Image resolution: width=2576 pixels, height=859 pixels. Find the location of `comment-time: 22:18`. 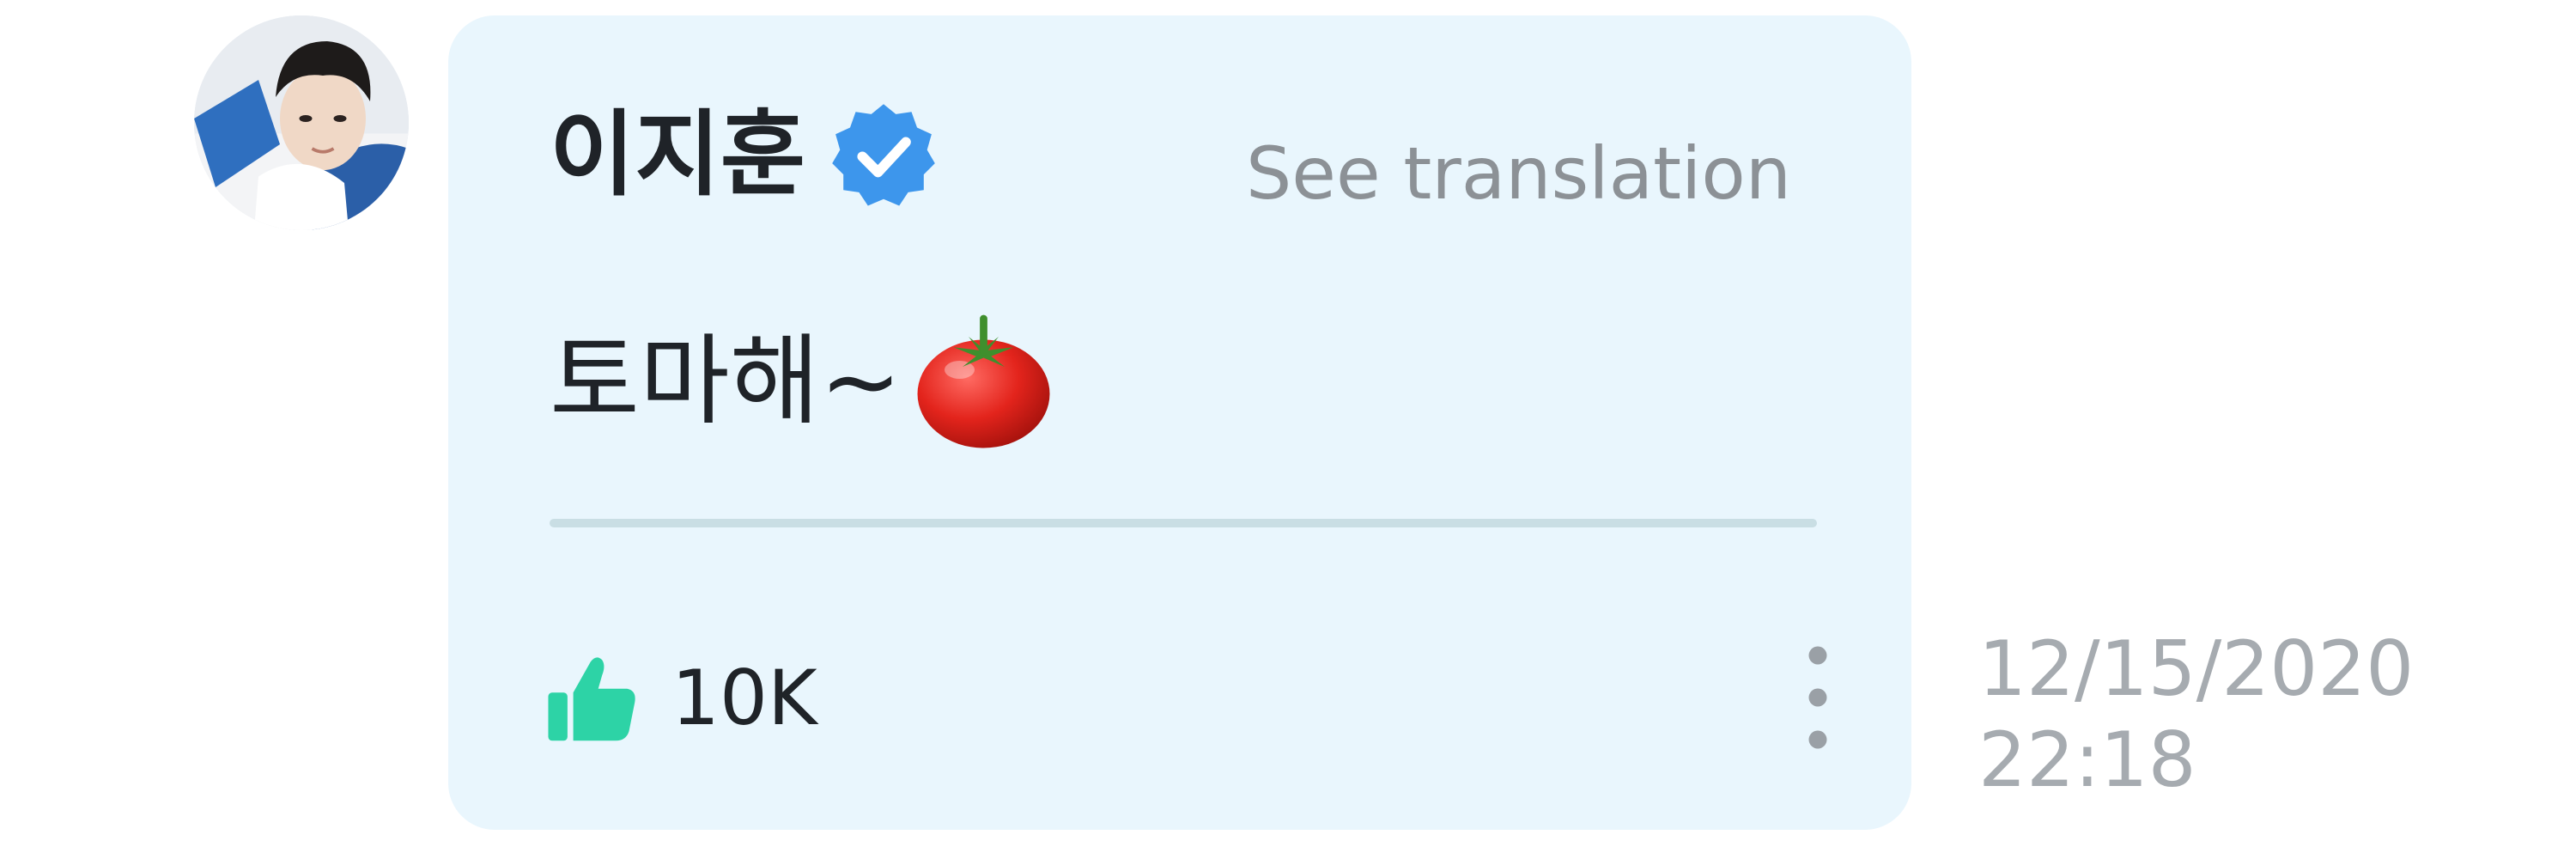

comment-time: 22:18 is located at coordinates (2087, 760).